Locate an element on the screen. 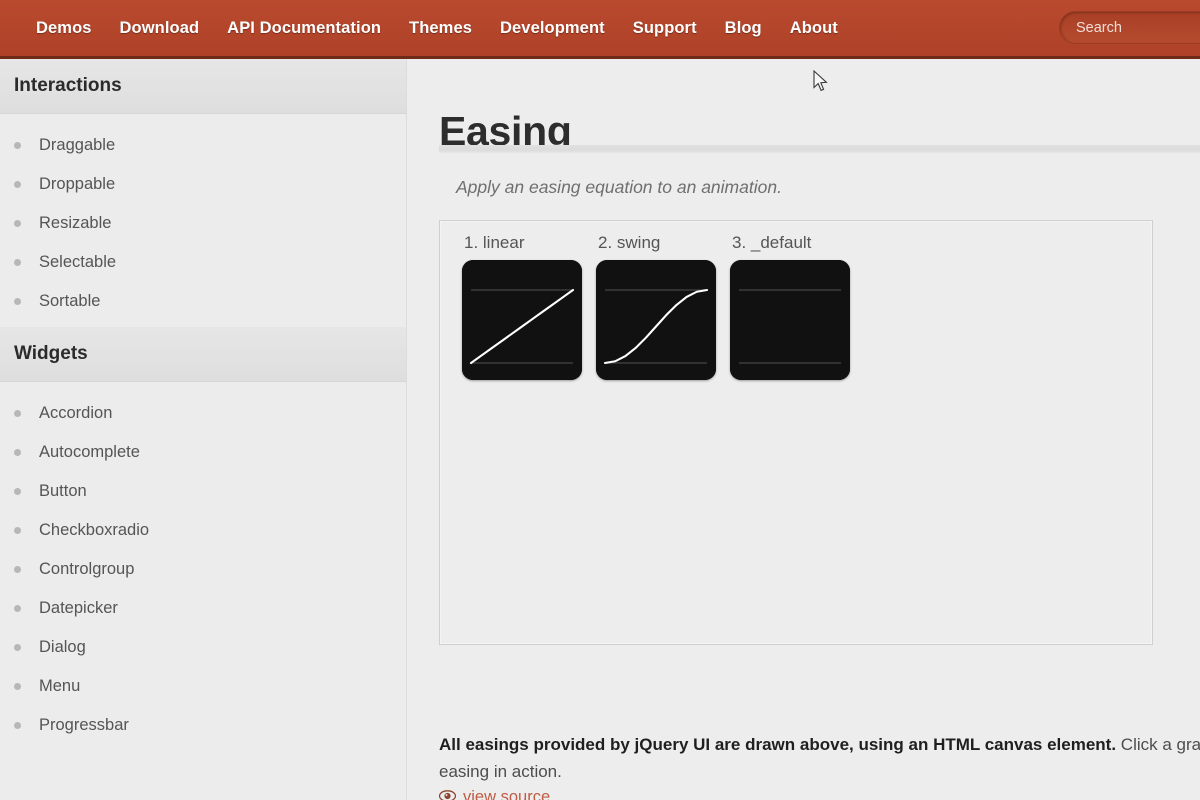 The image size is (1200, 800). sidebar-item-label: Accordion is located at coordinates (76, 413).